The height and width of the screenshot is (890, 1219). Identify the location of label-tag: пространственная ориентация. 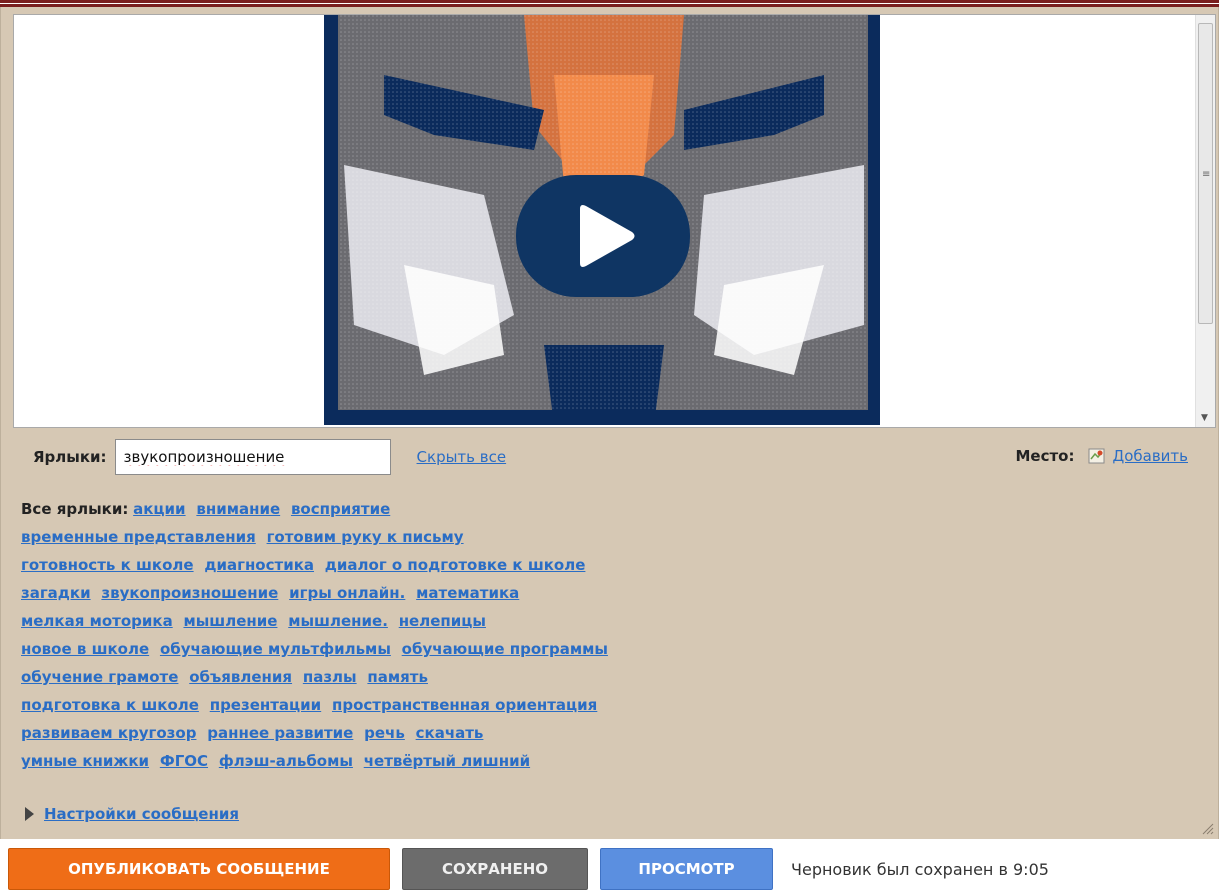
(464, 705).